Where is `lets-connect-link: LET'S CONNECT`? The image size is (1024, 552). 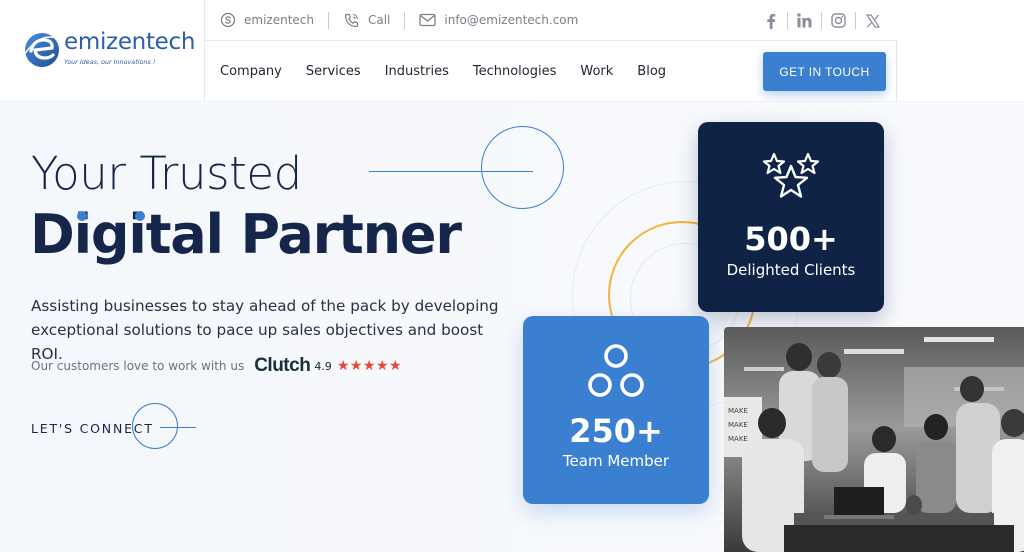
lets-connect-link: LET'S CONNECT is located at coordinates (92, 428).